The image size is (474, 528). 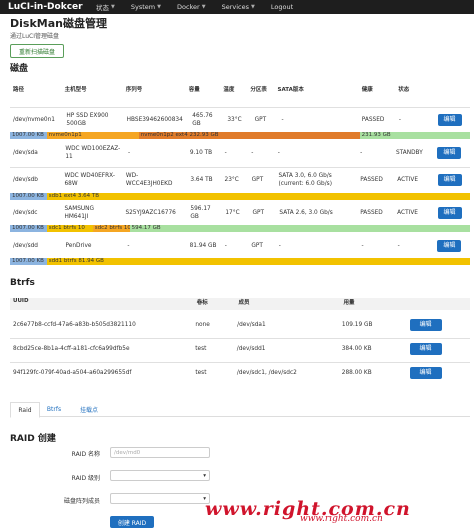 I want to click on partition-segment-label: sdc2 btrfs 10, so click(x=112, y=228).